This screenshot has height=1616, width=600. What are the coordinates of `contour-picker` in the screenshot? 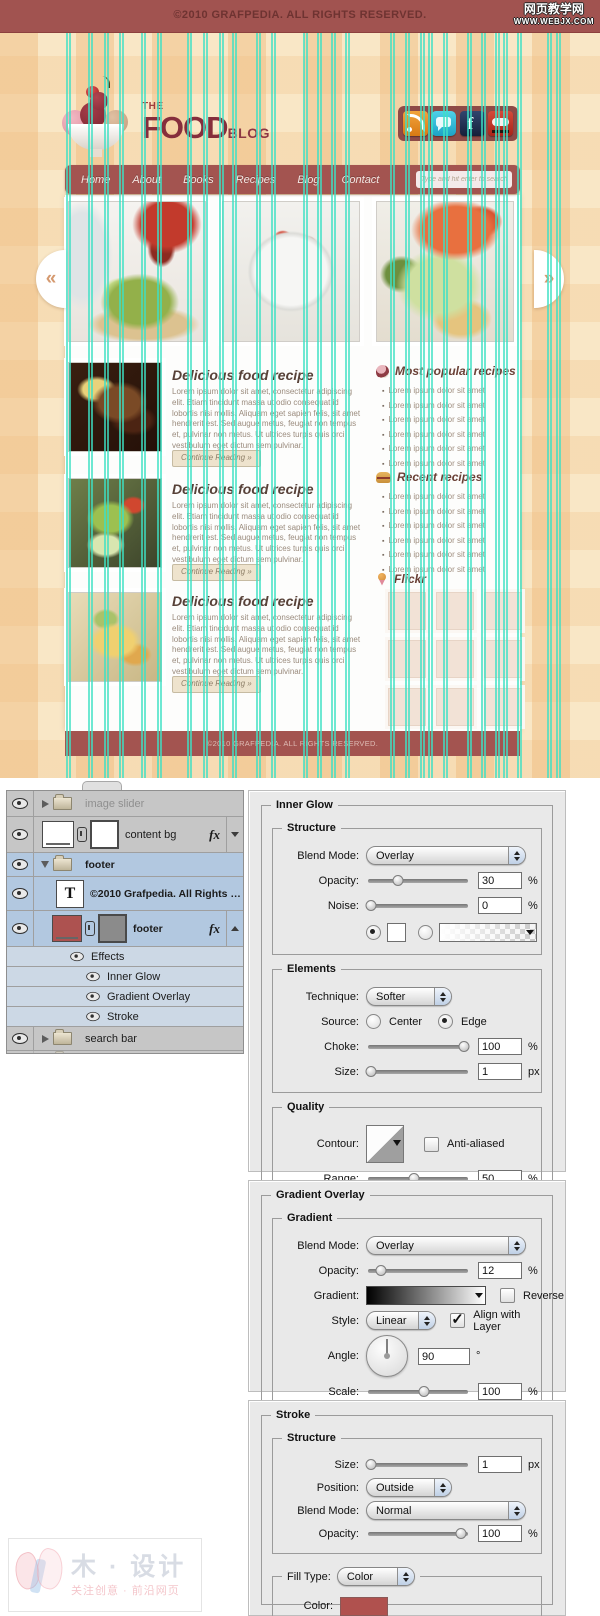 It's located at (385, 1144).